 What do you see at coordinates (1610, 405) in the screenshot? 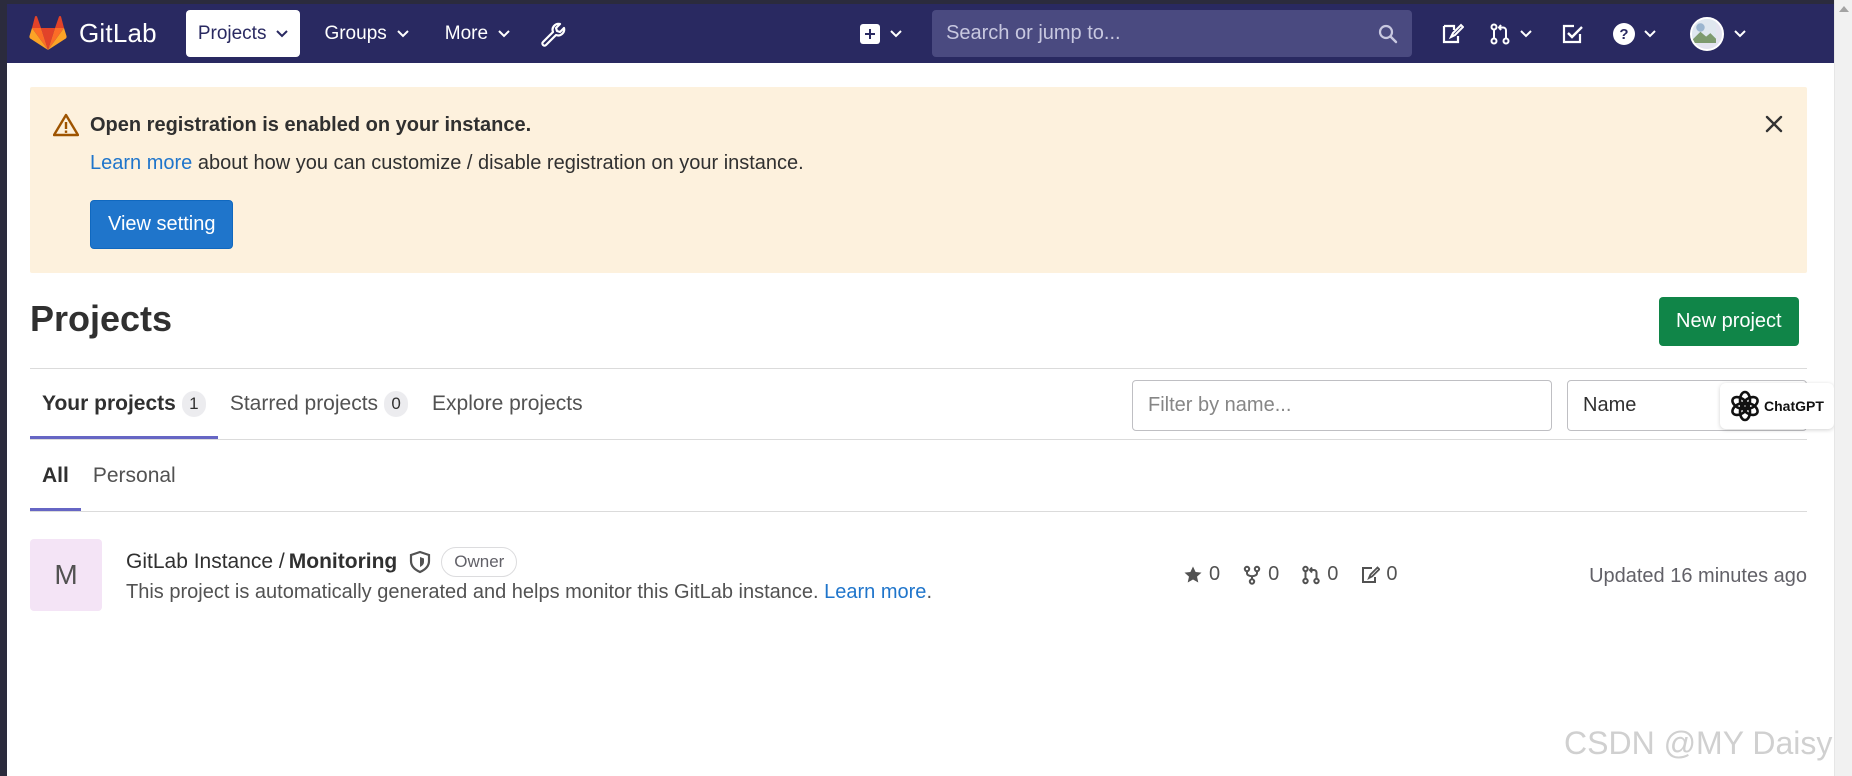
I see `sort-value: Name` at bounding box center [1610, 405].